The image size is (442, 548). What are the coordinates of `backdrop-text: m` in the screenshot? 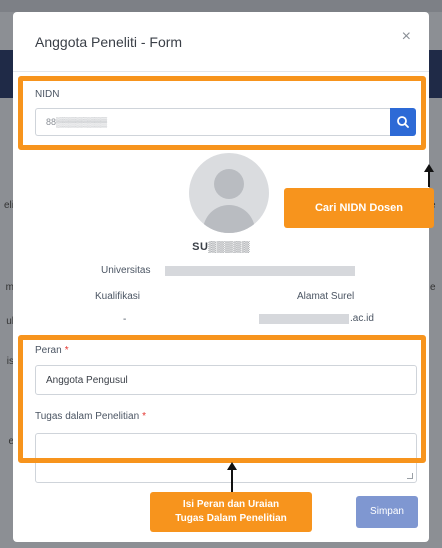 It's located at (9, 287).